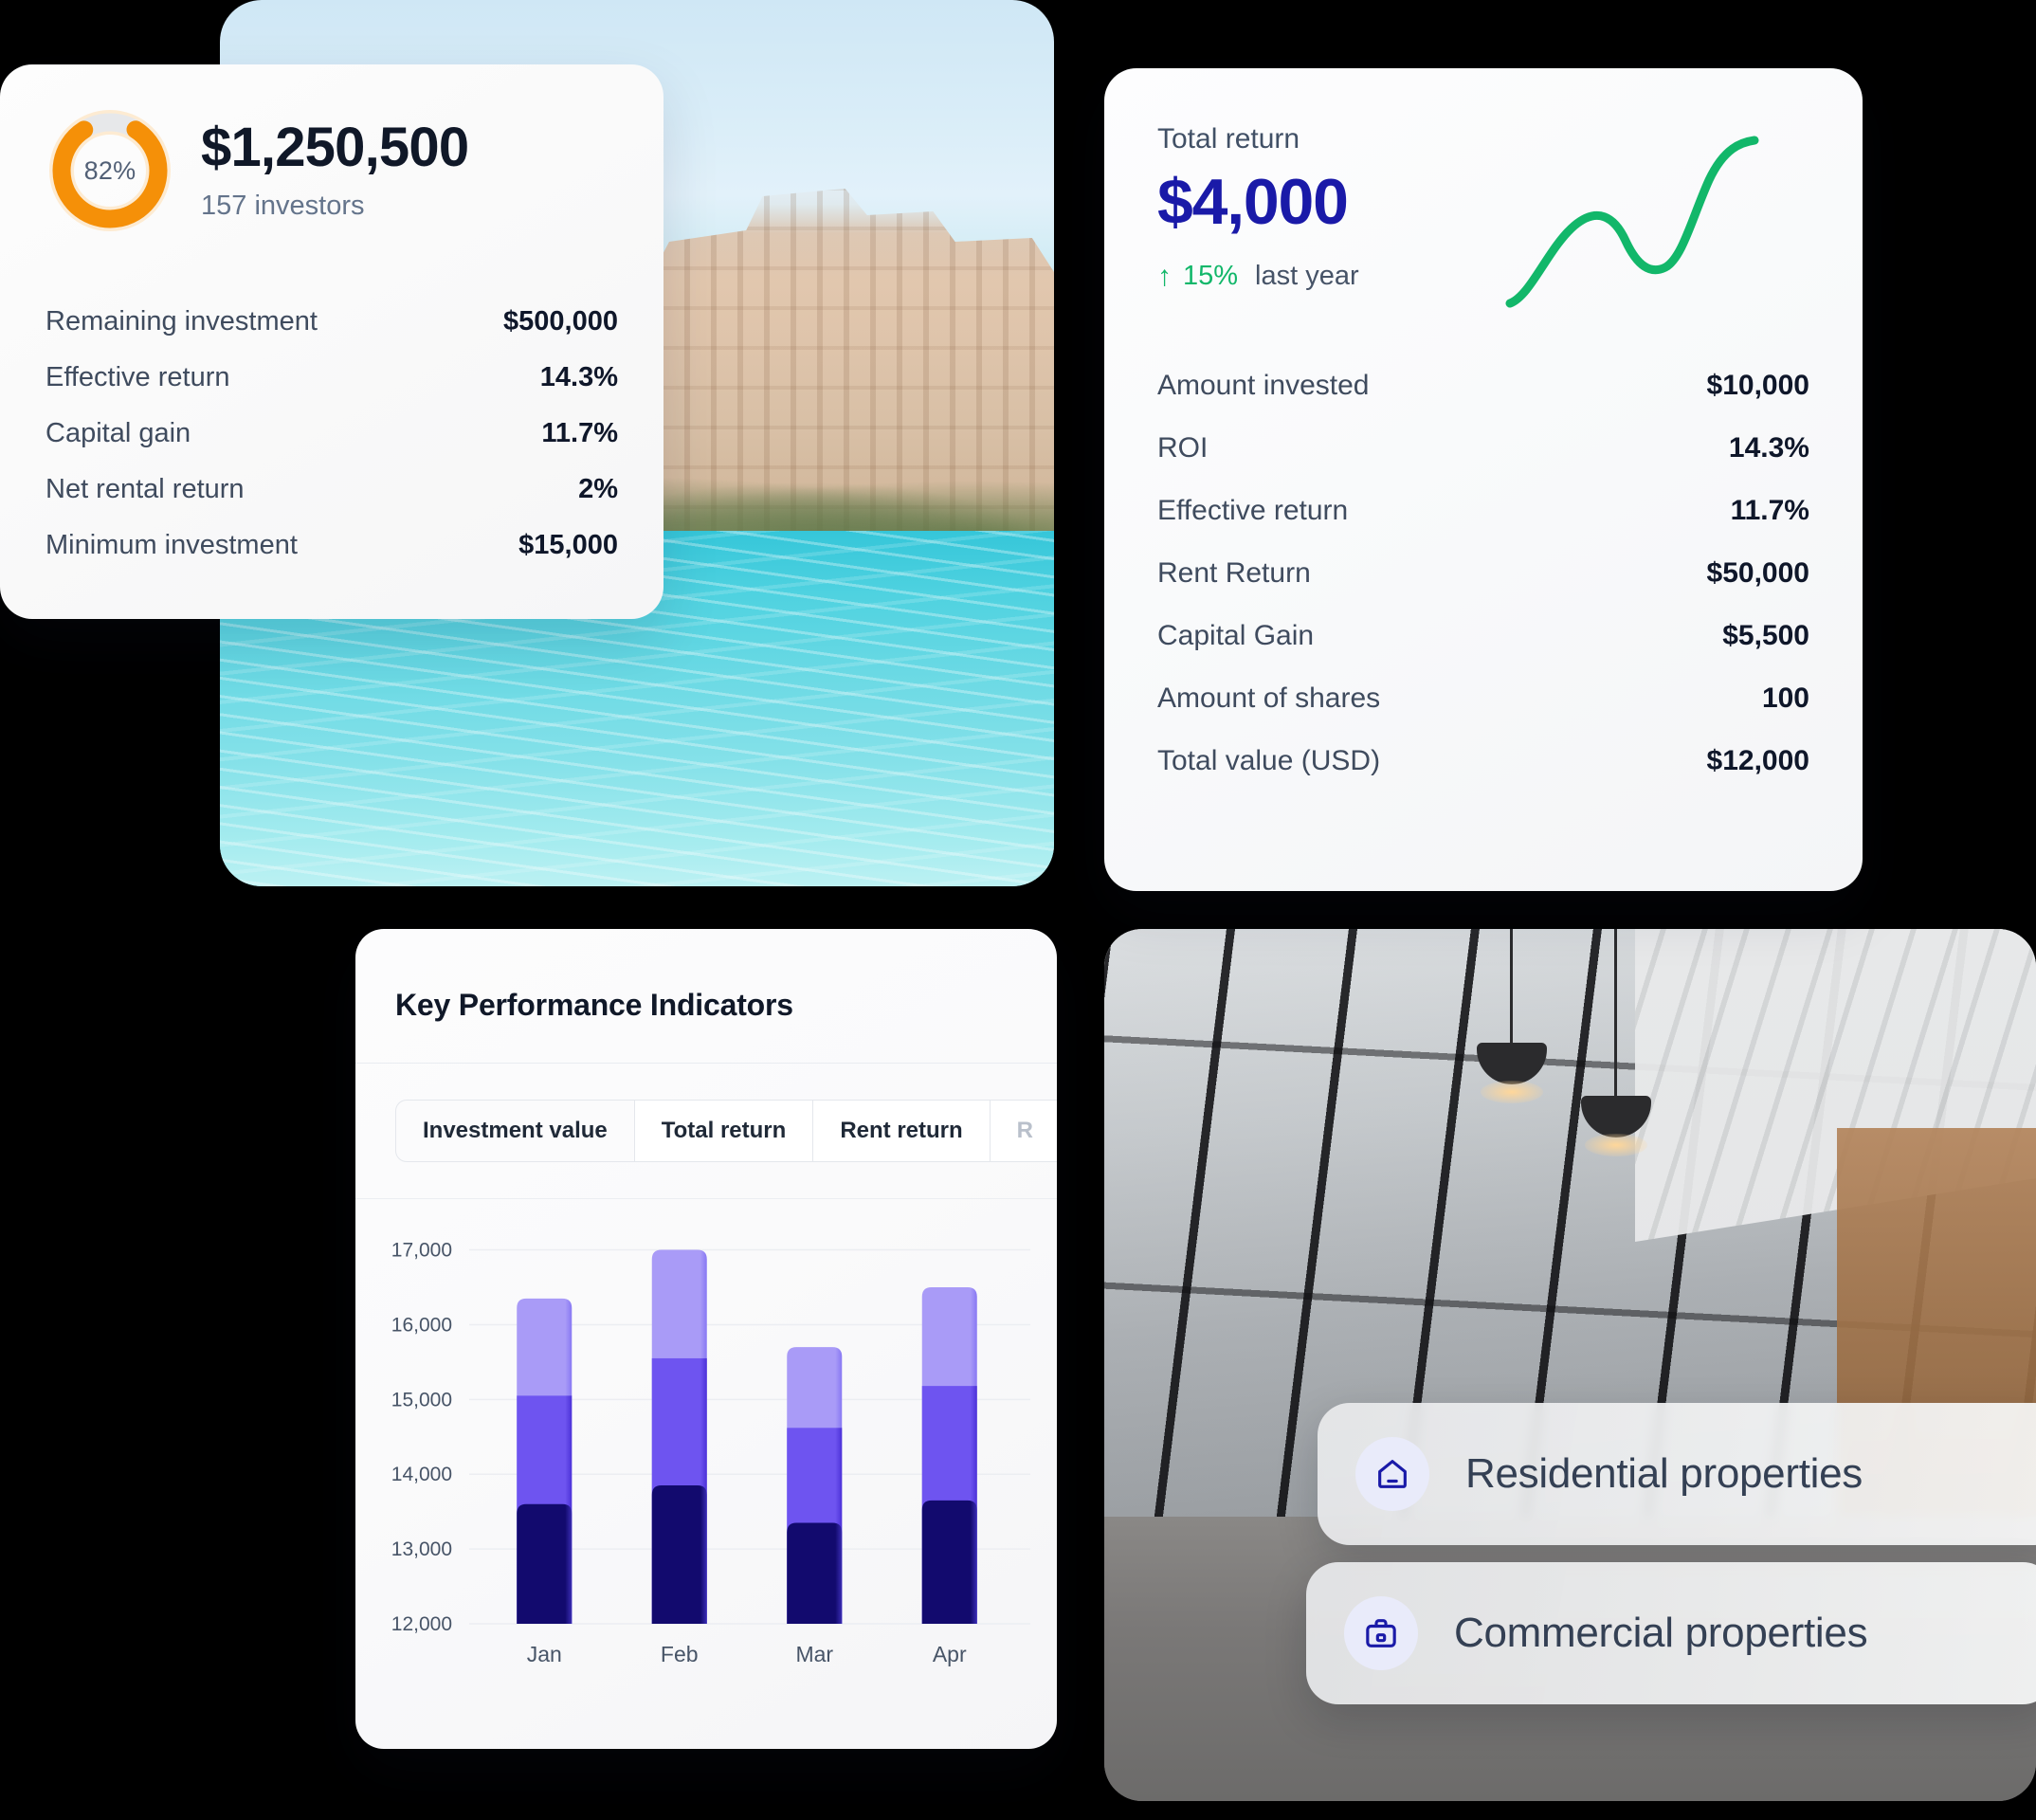 This screenshot has height=1820, width=2036. I want to click on row-value: $50,000, so click(1758, 573).